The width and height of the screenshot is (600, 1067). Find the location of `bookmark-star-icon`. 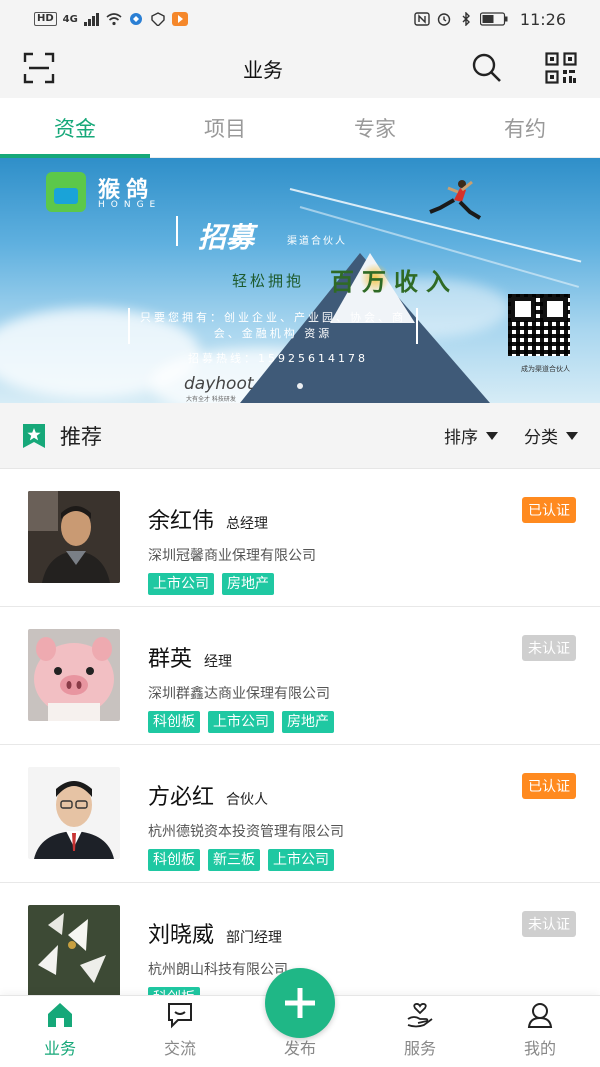

bookmark-star-icon is located at coordinates (34, 435).